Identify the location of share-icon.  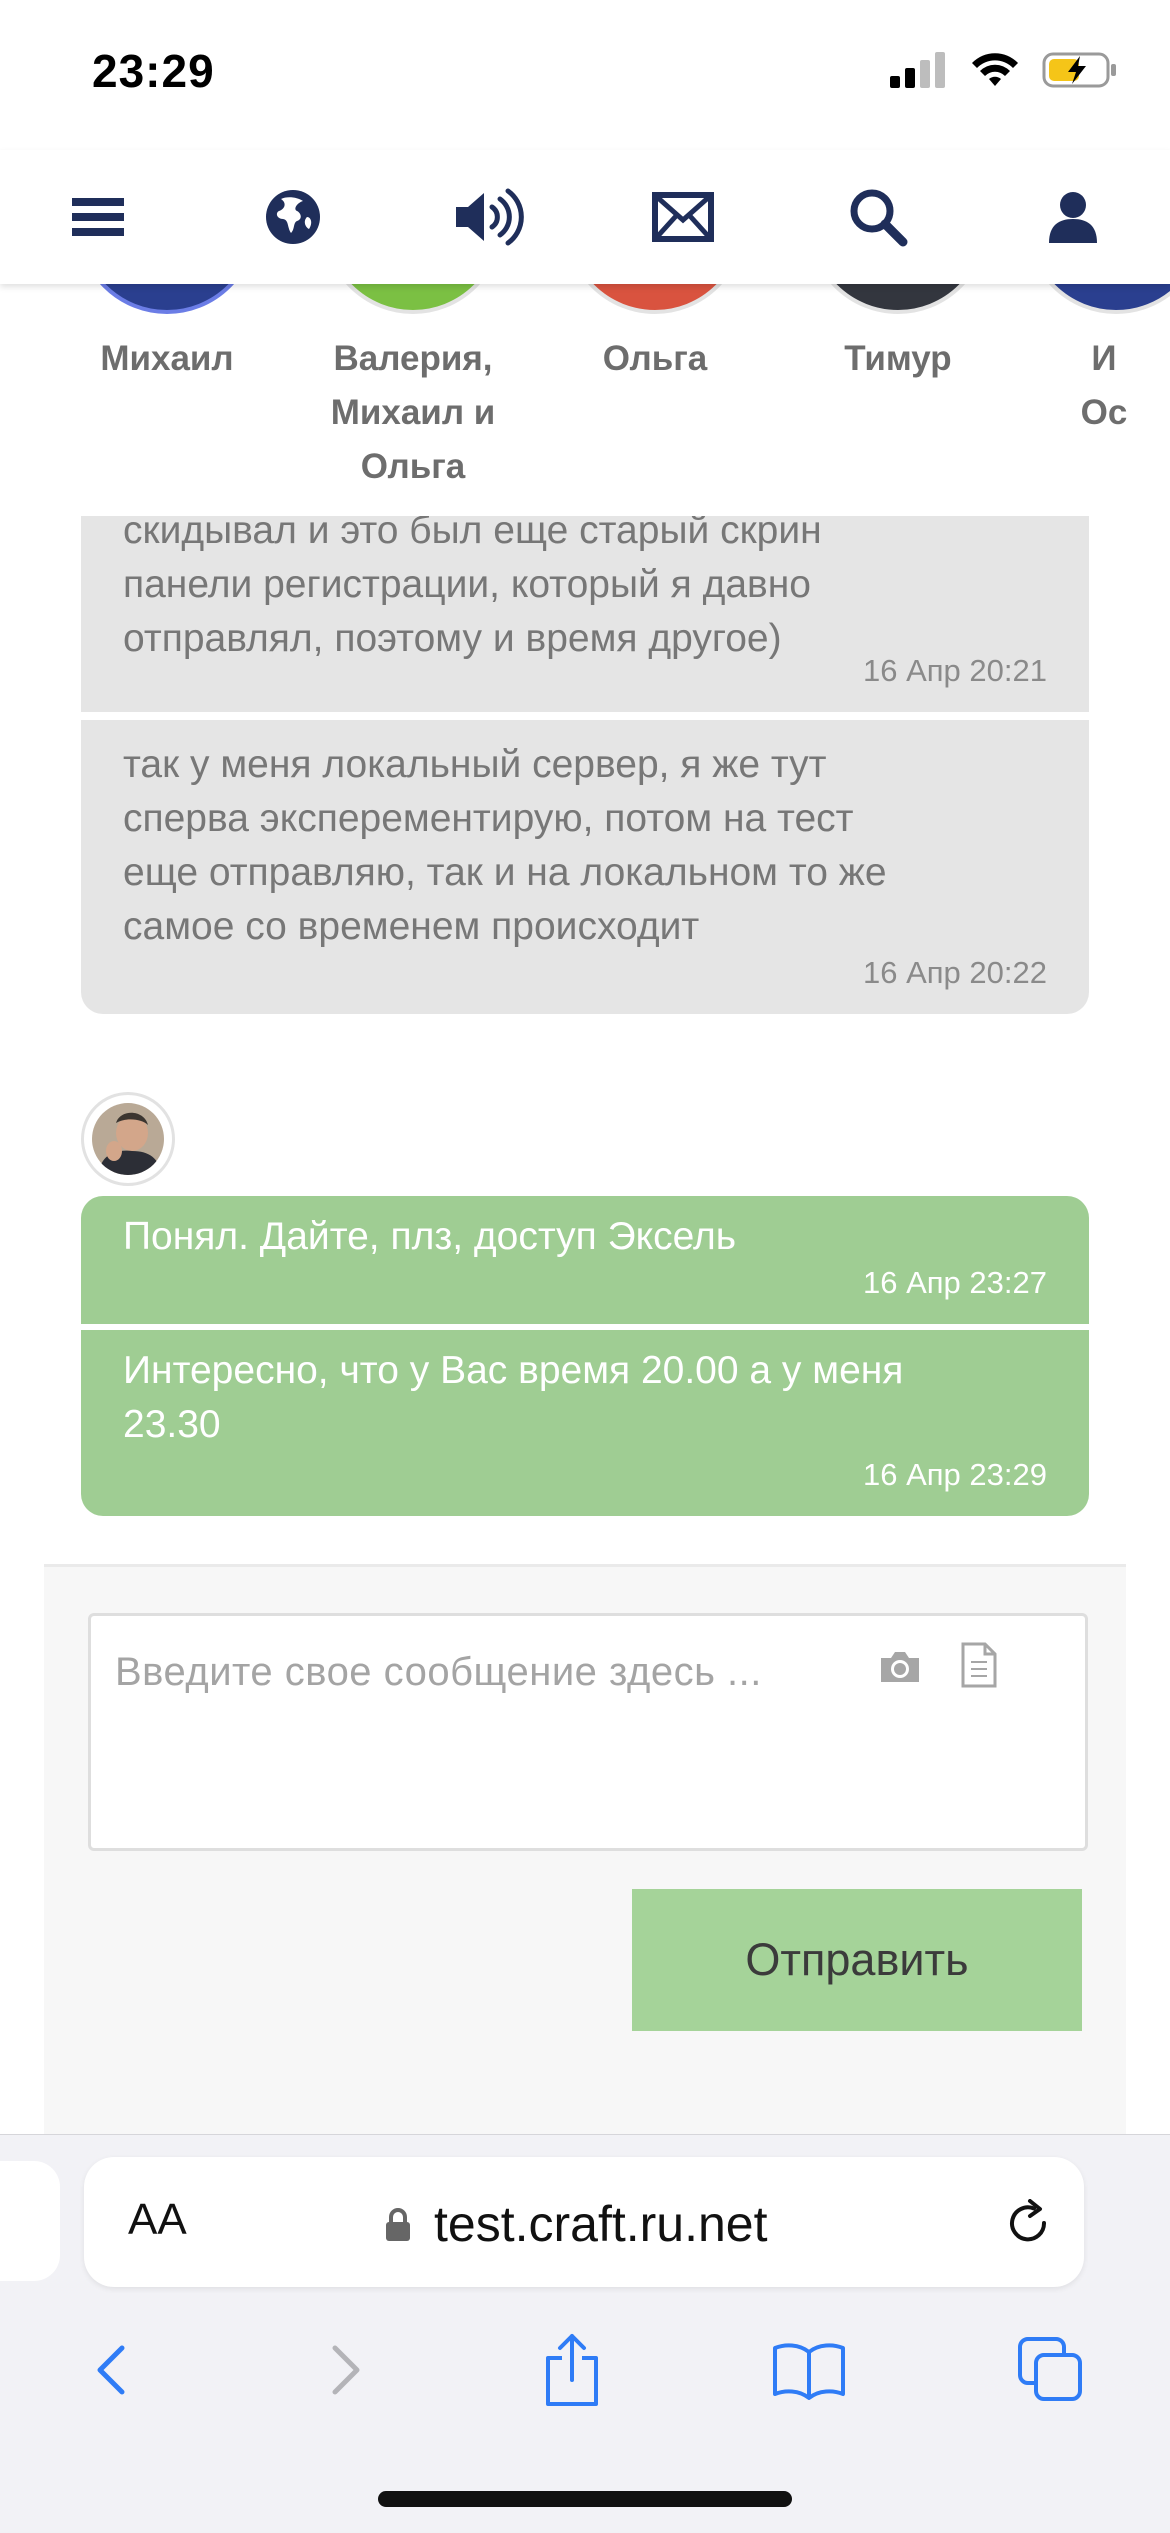
(572, 2370).